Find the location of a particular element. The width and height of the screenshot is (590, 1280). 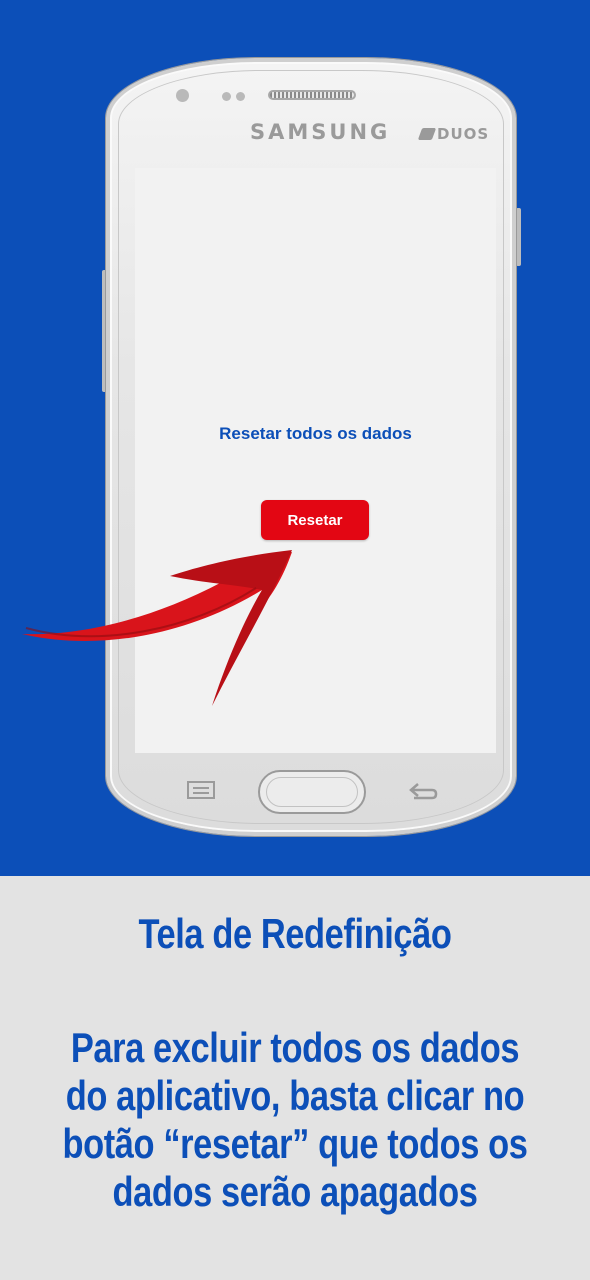

phone-brand-logo: SAMSUNG is located at coordinates (320, 132).